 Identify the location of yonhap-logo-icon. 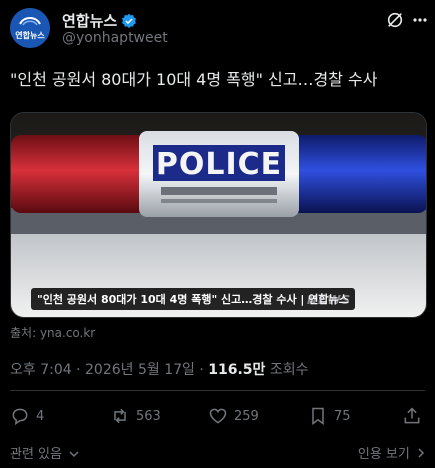
(30, 28).